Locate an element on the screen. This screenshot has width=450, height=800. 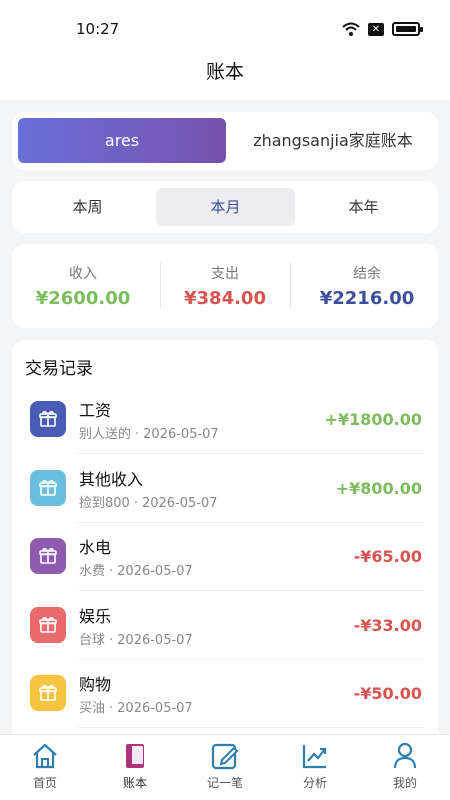
transaction-row: 购物买油 · 2026-05-07 -¥50.00 is located at coordinates (225, 694).